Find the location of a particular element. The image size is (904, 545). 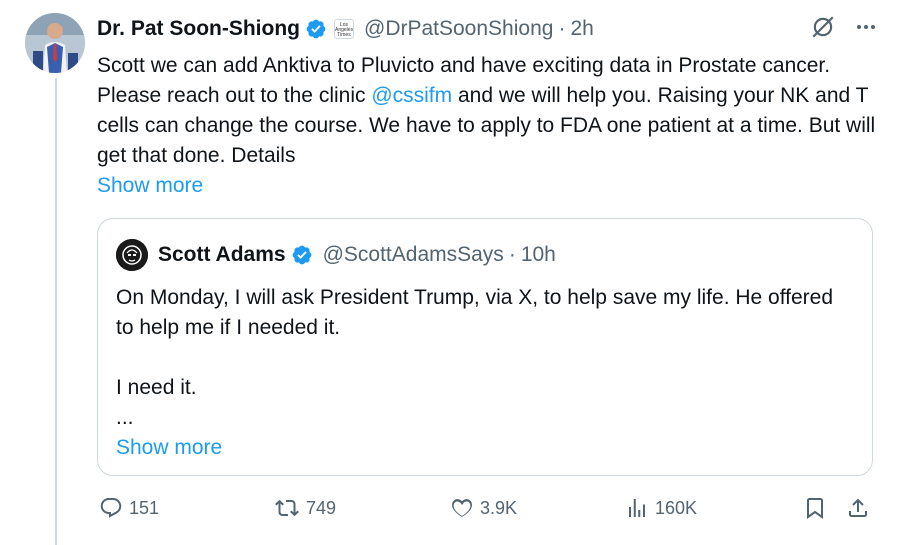

quote-author-avatar is located at coordinates (132, 255).